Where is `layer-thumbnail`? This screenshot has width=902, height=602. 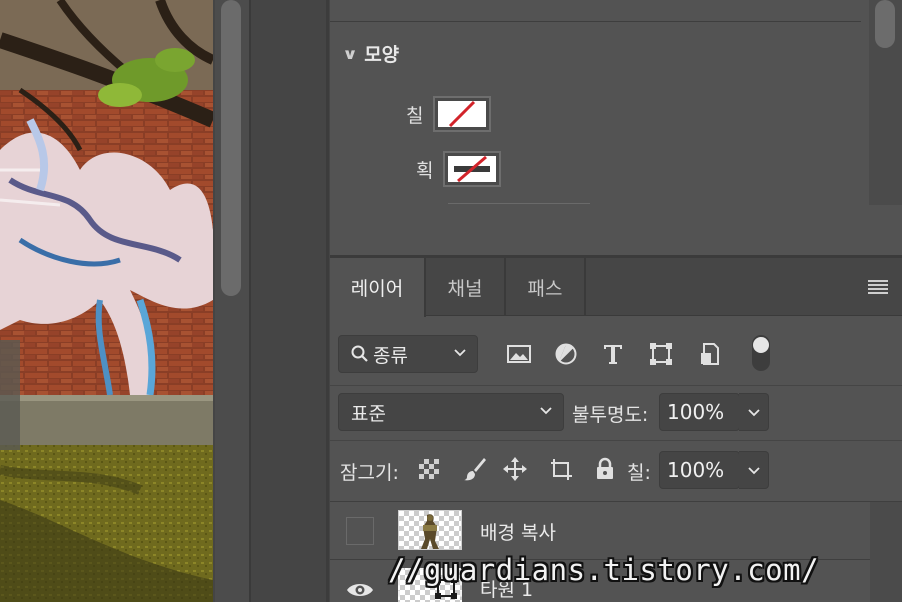
layer-thumbnail is located at coordinates (430, 530).